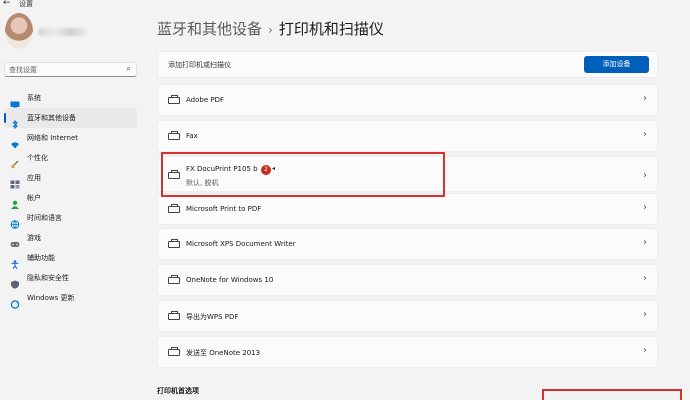  I want to click on printer-name: Adobe PDF, so click(205, 100).